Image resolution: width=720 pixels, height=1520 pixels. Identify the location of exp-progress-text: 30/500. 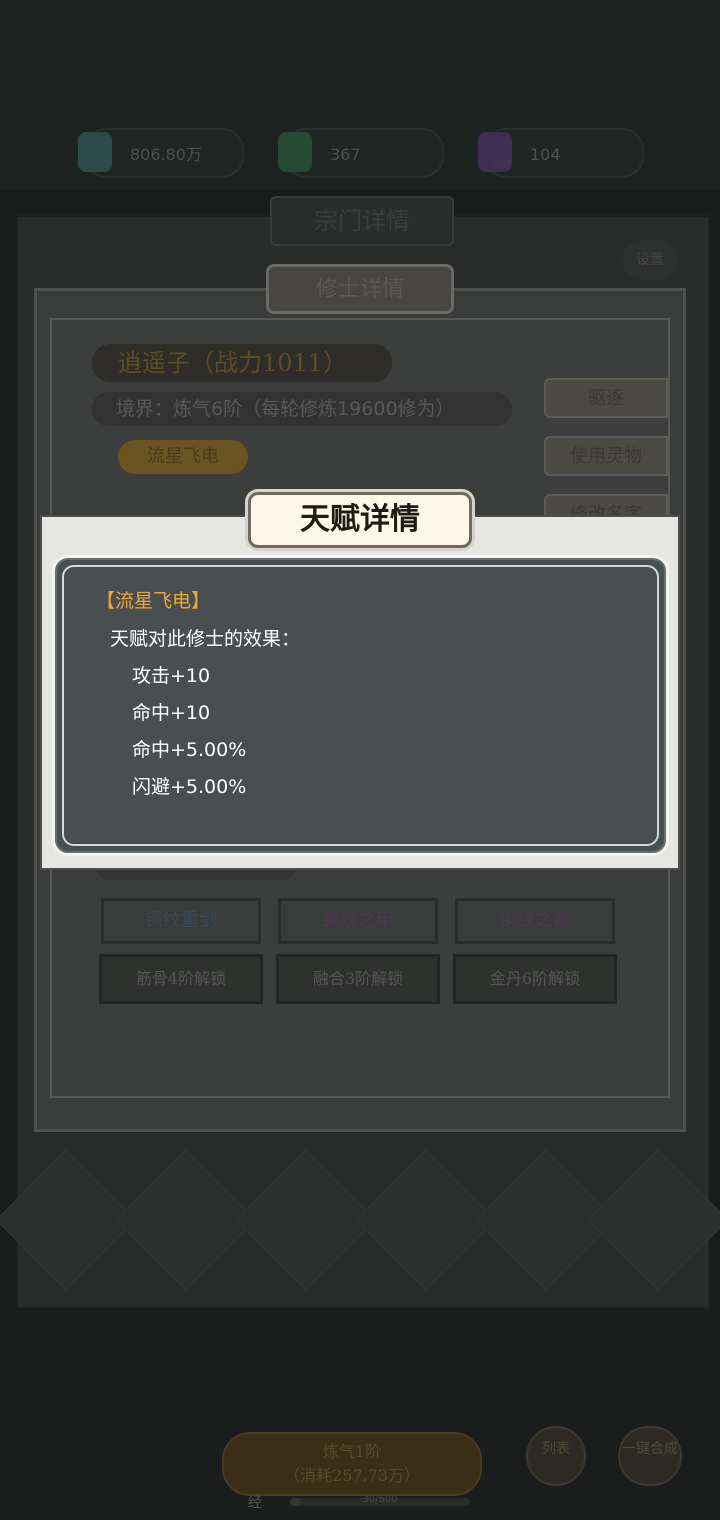
(380, 1499).